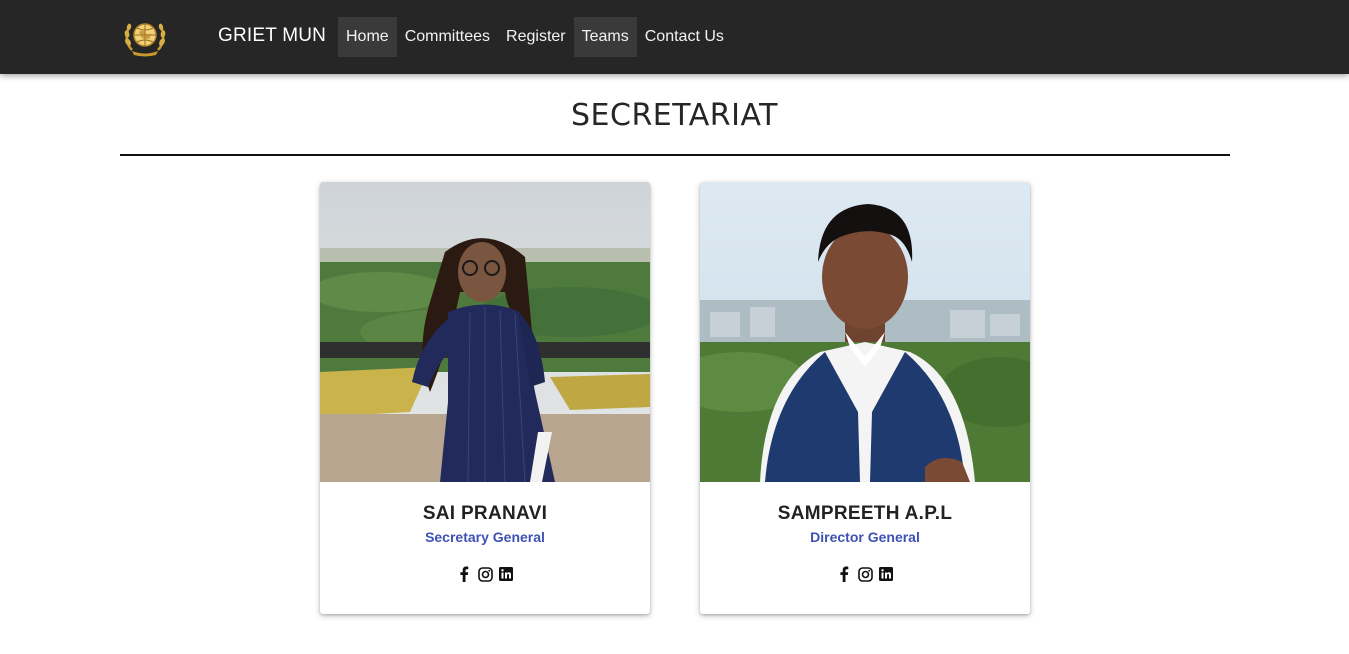 The width and height of the screenshot is (1349, 654). What do you see at coordinates (865, 537) in the screenshot?
I see `member-role: Director General` at bounding box center [865, 537].